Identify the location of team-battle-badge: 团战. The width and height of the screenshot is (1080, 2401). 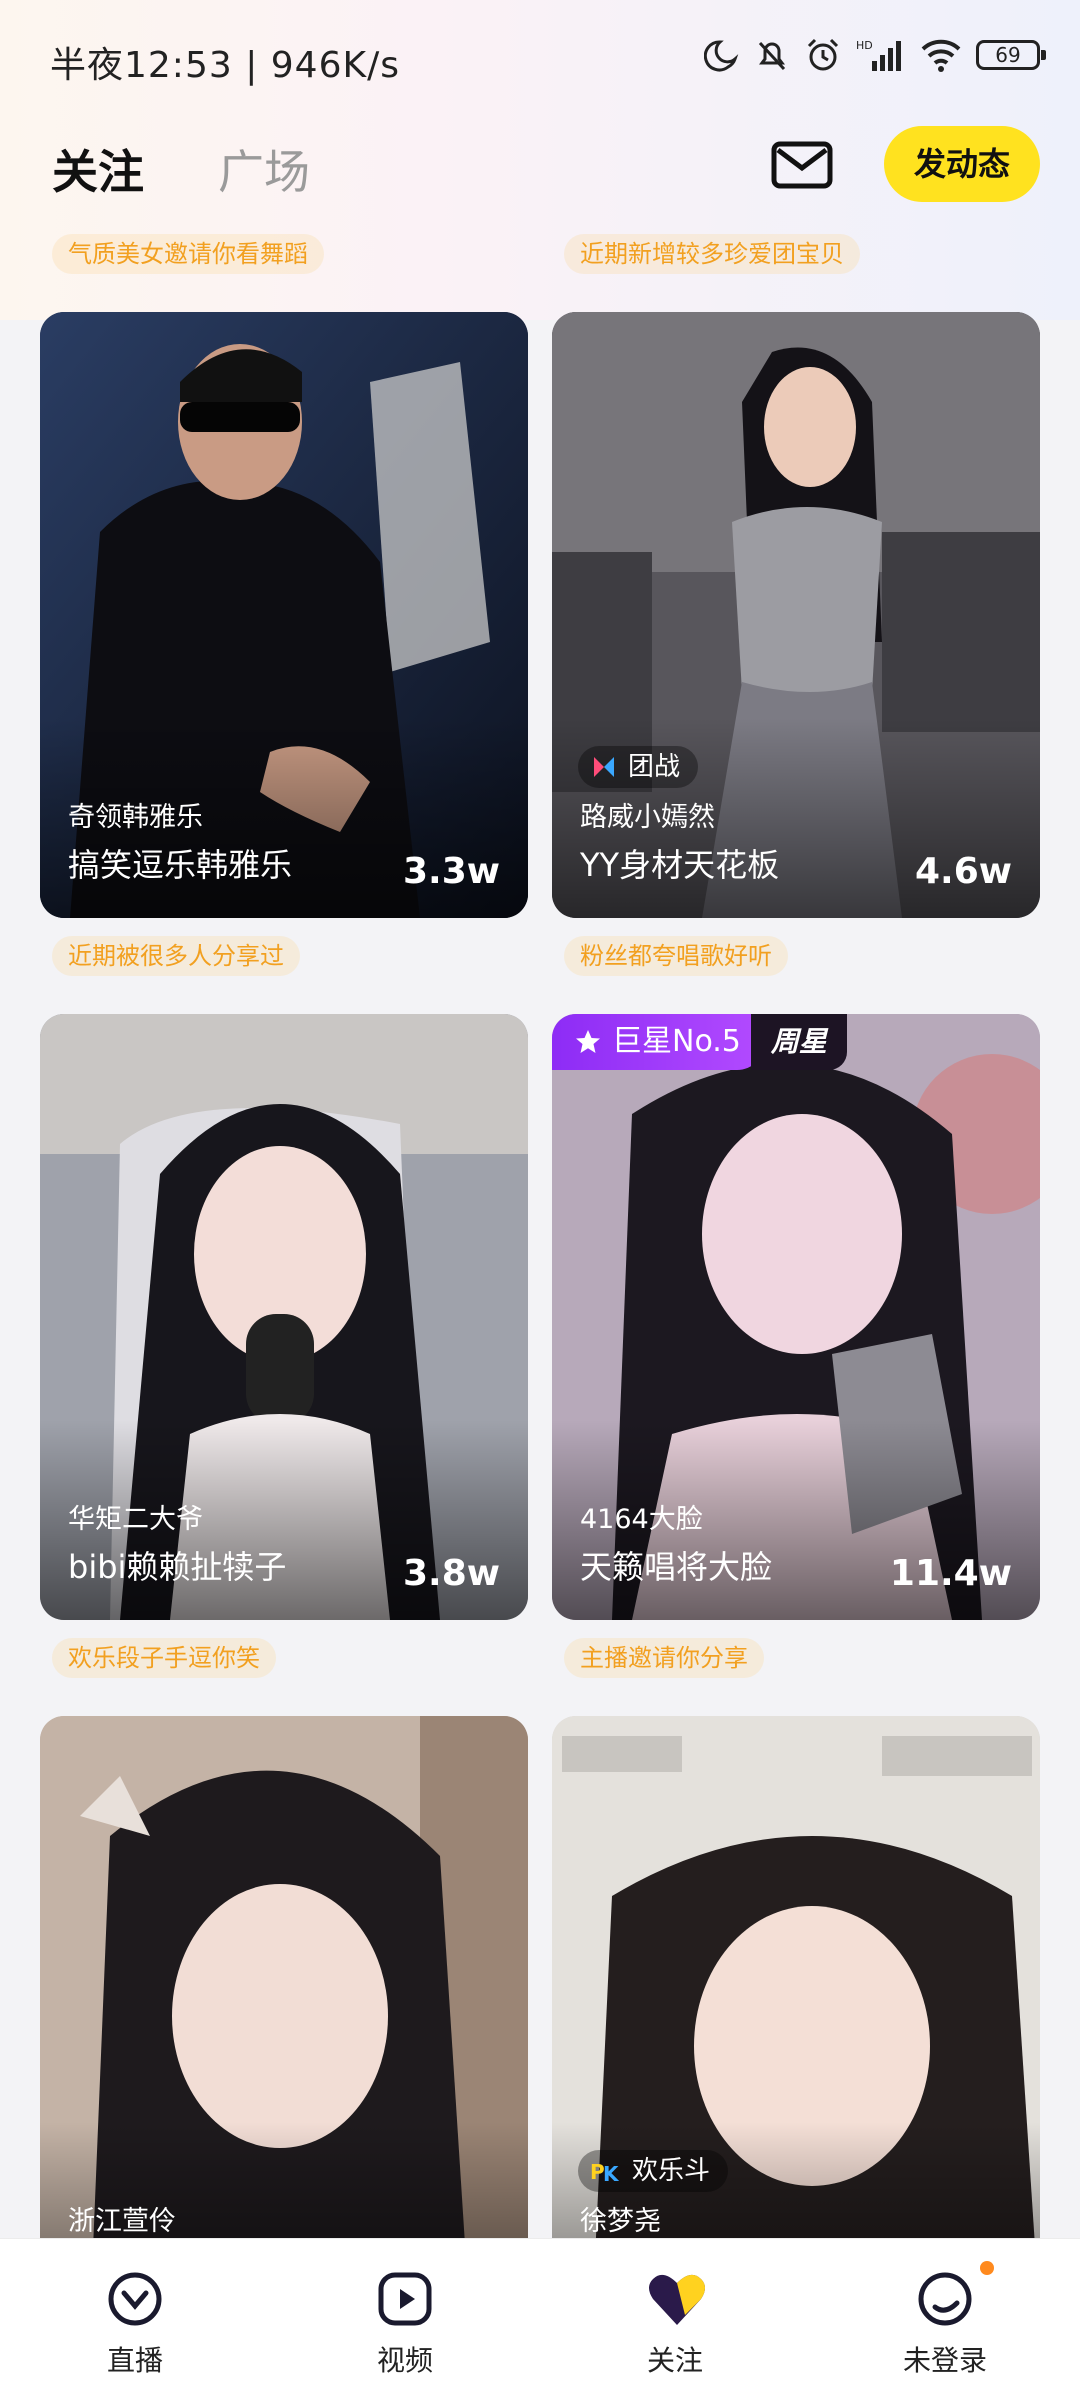
(638, 767).